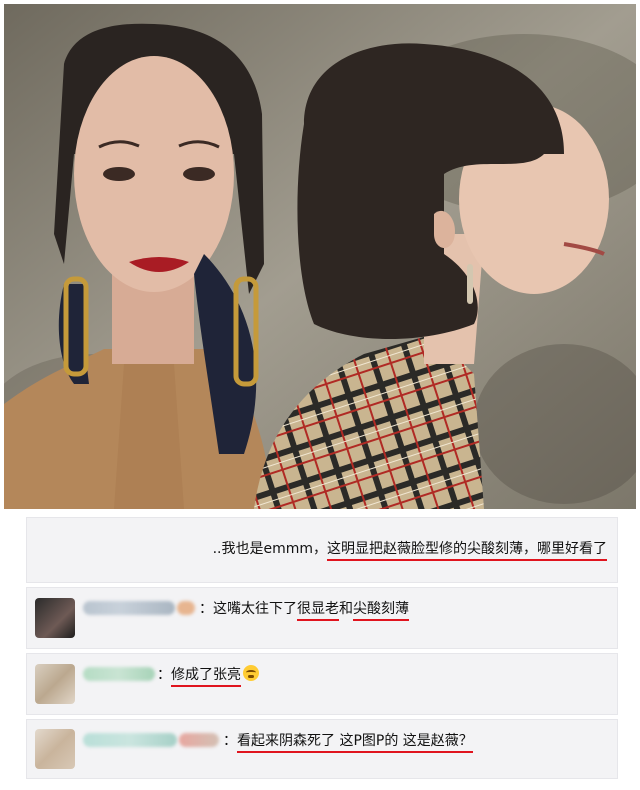 The image size is (640, 790). I want to click on comment-text: ：看起来阴森死了 这P图P的 这是赵薇？, so click(348, 741).